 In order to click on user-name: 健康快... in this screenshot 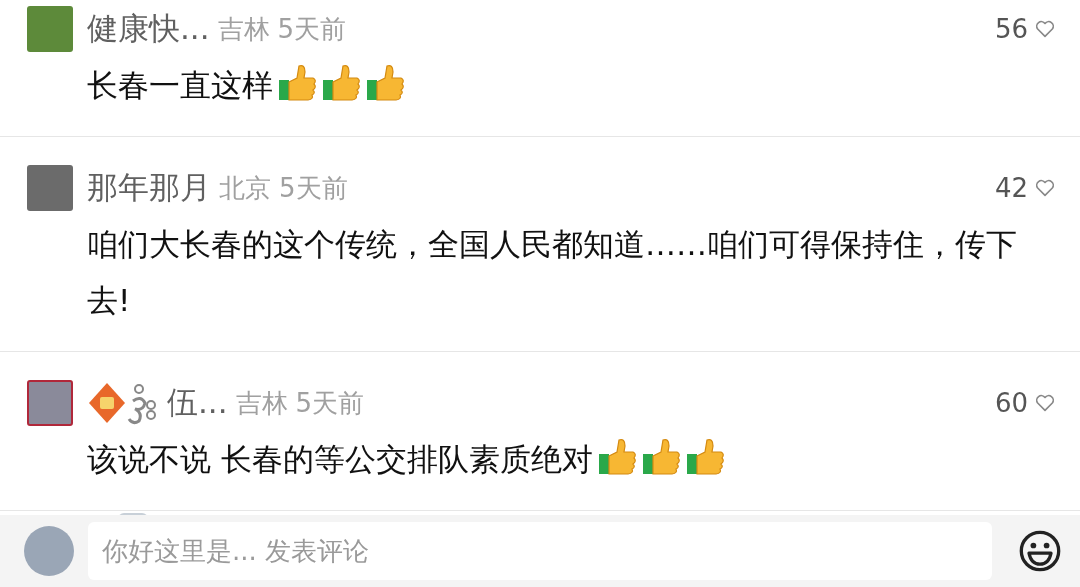, I will do `click(148, 29)`.